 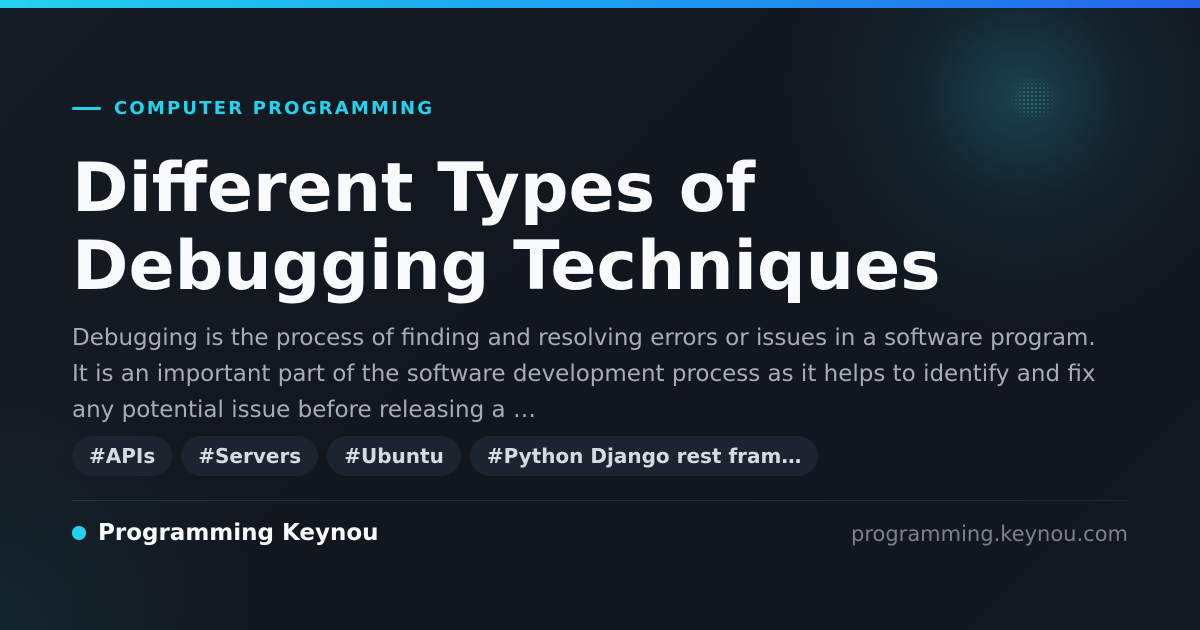 I want to click on category-eyebrow: COMPUTER PROGRAMMING, so click(x=253, y=108).